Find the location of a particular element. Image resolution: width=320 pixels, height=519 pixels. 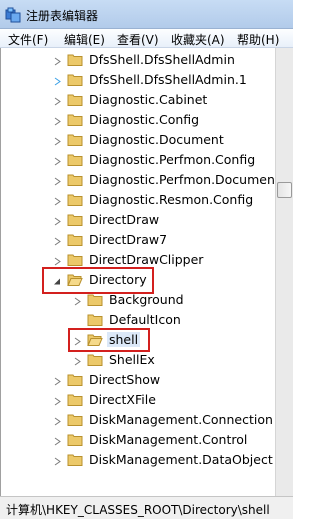

tree-node-diagnostic-perfmon-config: Diagnostic.Perfmon.Config is located at coordinates (138, 160).